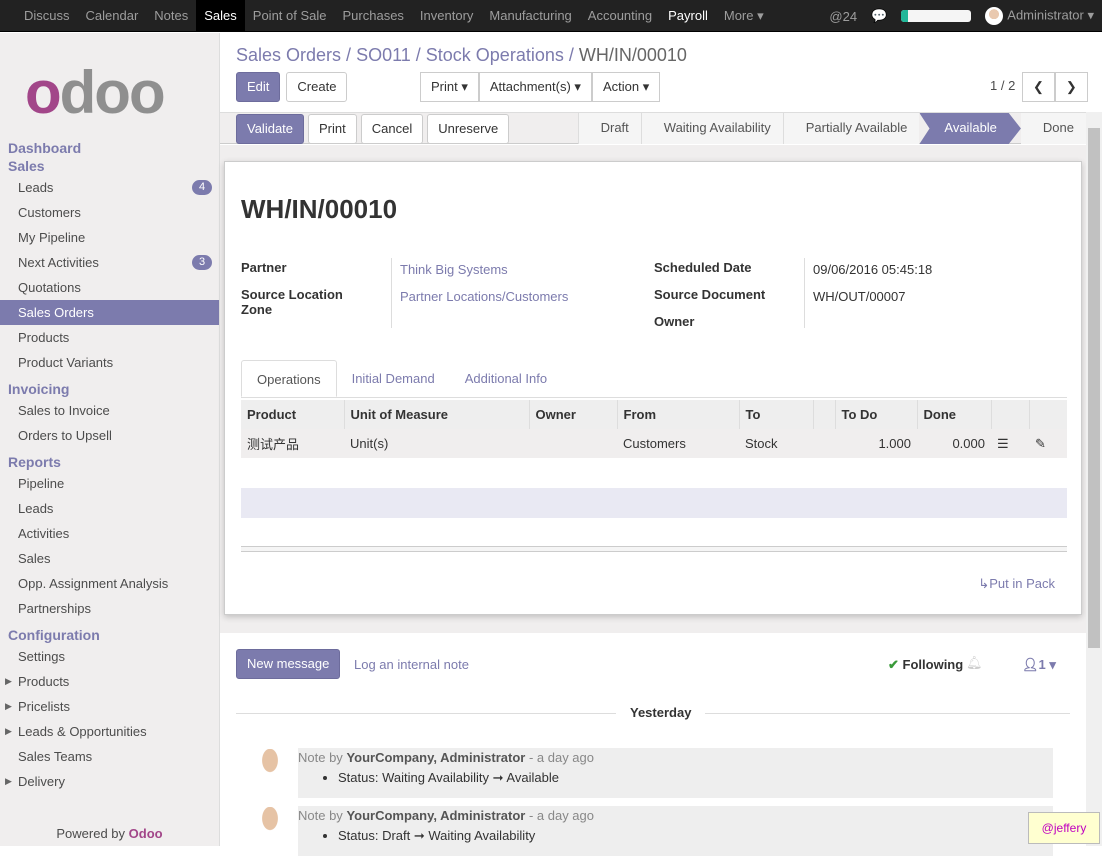 The image size is (1102, 856). What do you see at coordinates (317, 87) in the screenshot?
I see `create-button: Create` at bounding box center [317, 87].